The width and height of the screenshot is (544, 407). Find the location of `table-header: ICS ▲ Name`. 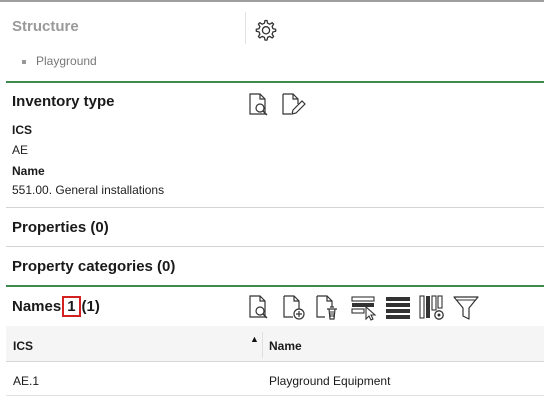

table-header: ICS ▲ Name is located at coordinates (275, 344).